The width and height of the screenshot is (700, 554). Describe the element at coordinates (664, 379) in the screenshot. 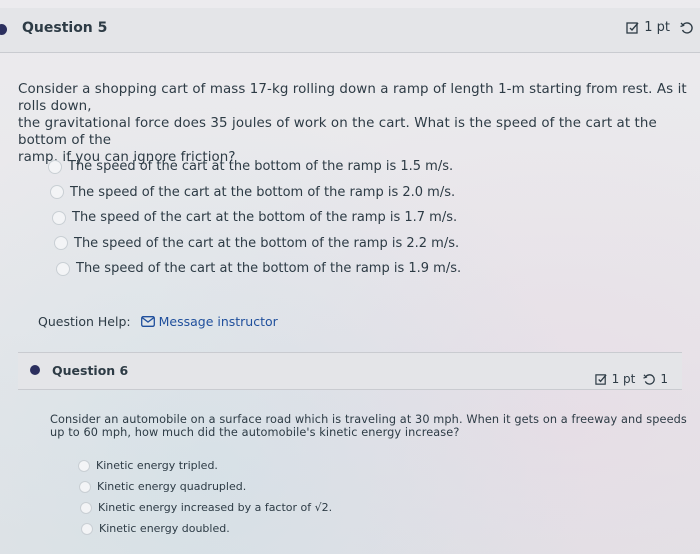

I see `retry-count: 1` at that location.